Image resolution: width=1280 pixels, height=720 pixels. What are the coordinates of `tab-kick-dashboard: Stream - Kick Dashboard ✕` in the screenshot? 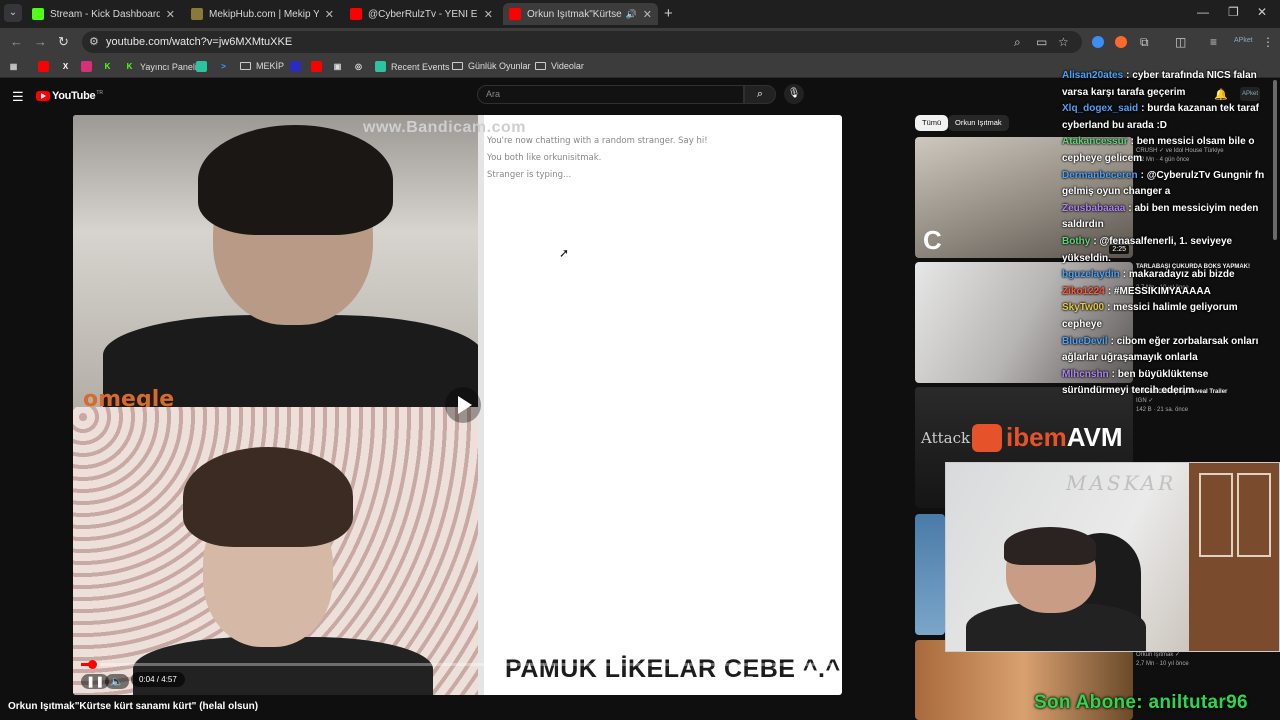 It's located at (103, 14).